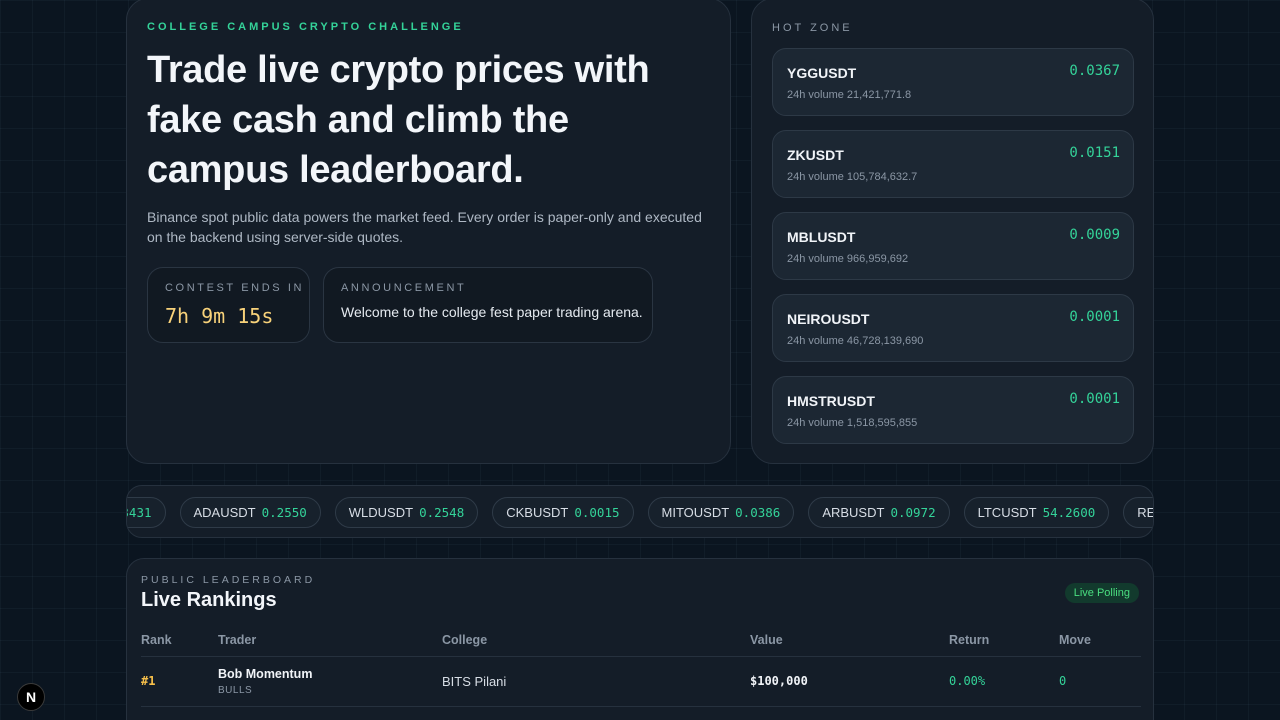  Describe the element at coordinates (474, 681) in the screenshot. I see `college-cell: BITS Pilani` at that location.